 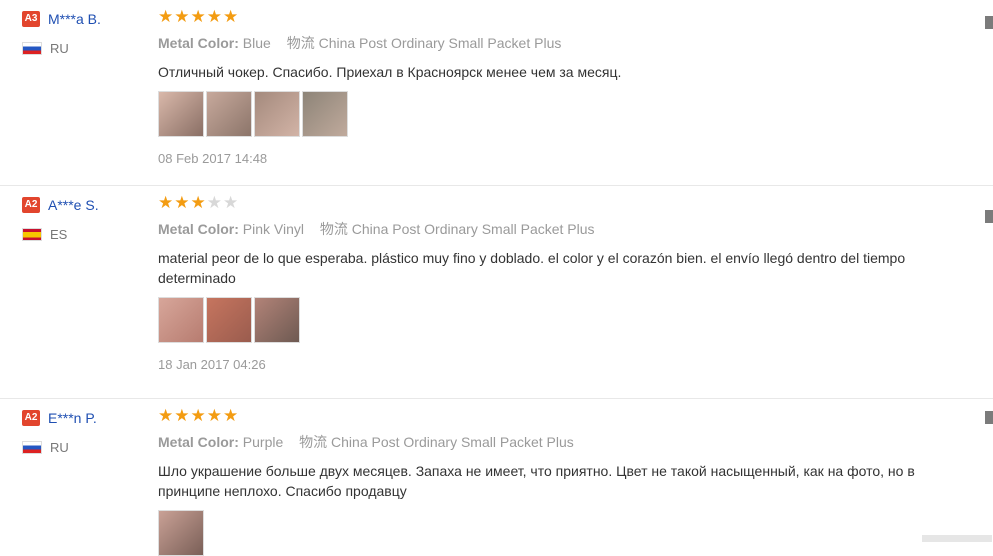 I want to click on reviewer-name: M***a B., so click(x=74, y=19).